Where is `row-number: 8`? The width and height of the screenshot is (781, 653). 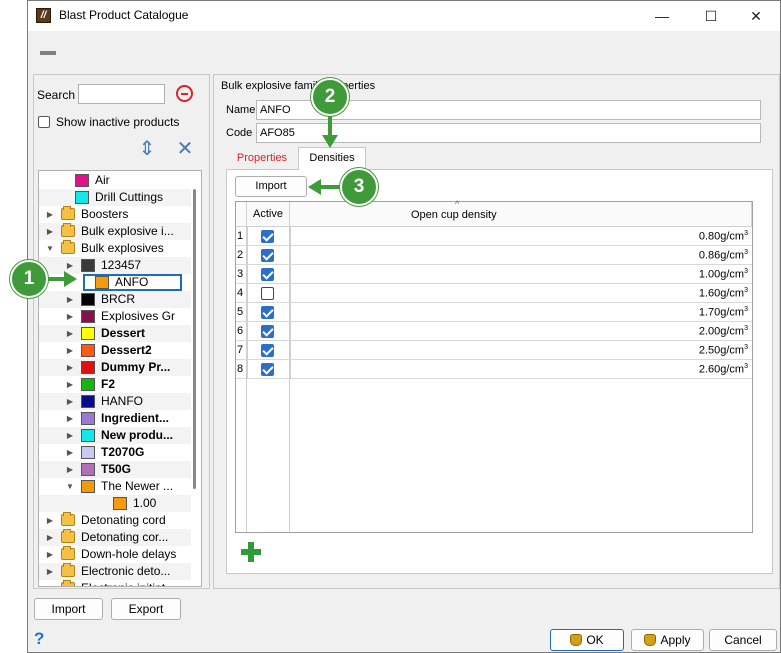 row-number: 8 is located at coordinates (240, 369).